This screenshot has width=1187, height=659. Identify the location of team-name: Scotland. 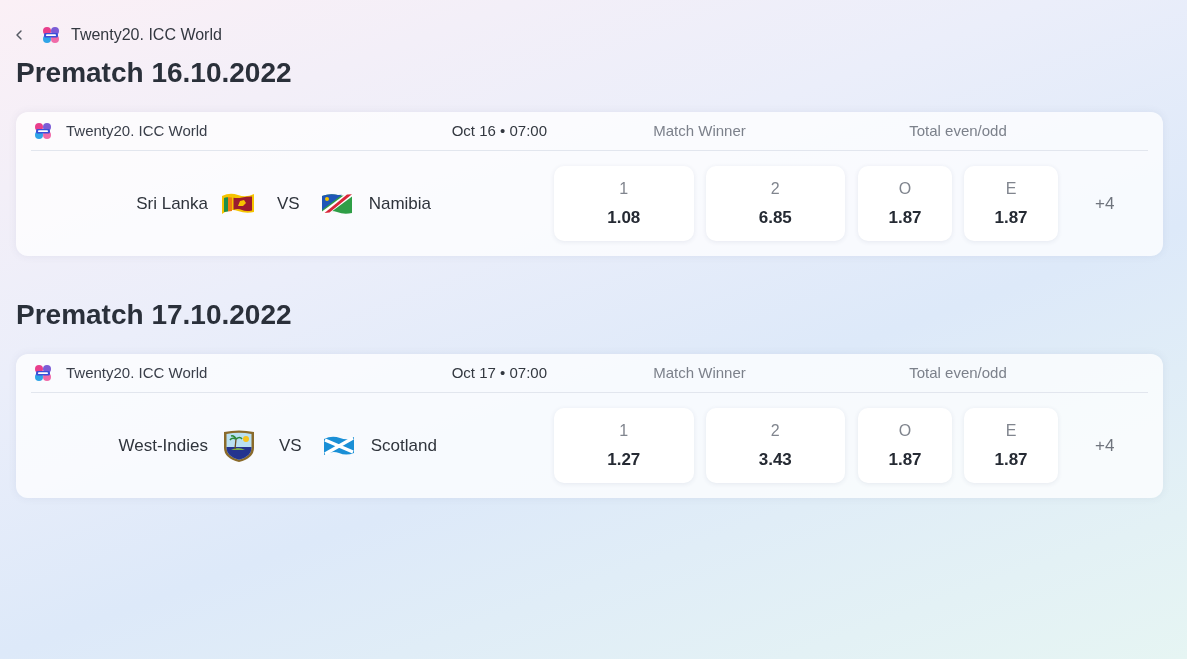
(403, 445).